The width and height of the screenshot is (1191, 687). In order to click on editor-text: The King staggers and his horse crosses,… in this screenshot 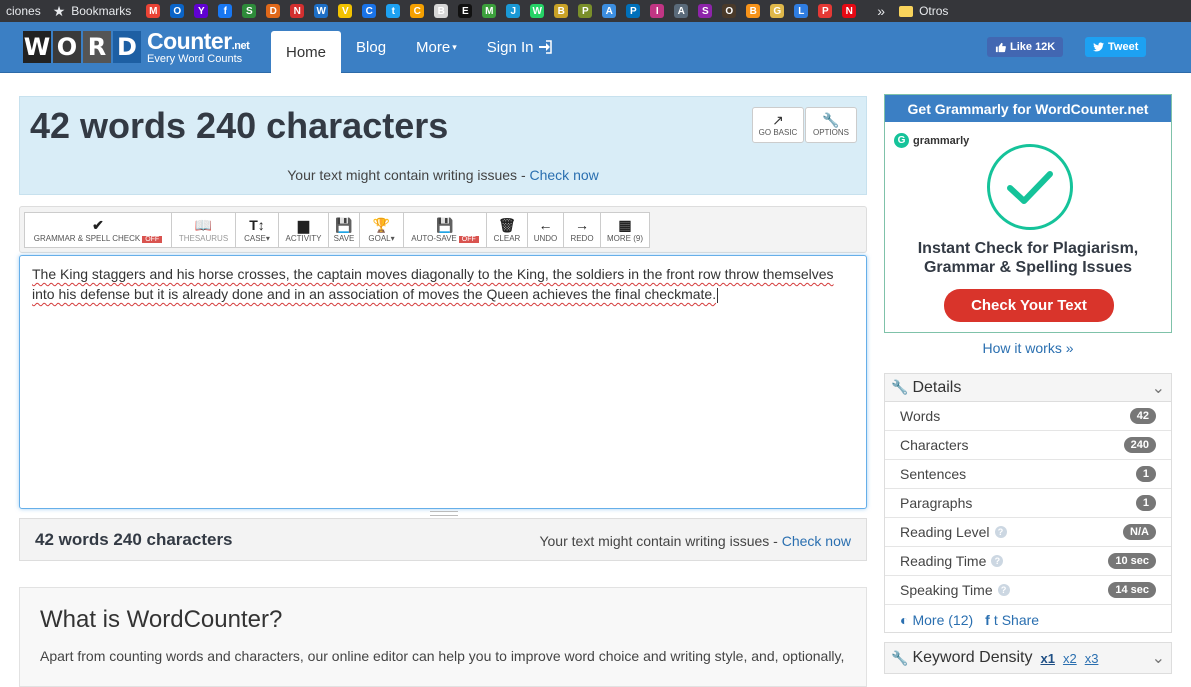, I will do `click(433, 284)`.